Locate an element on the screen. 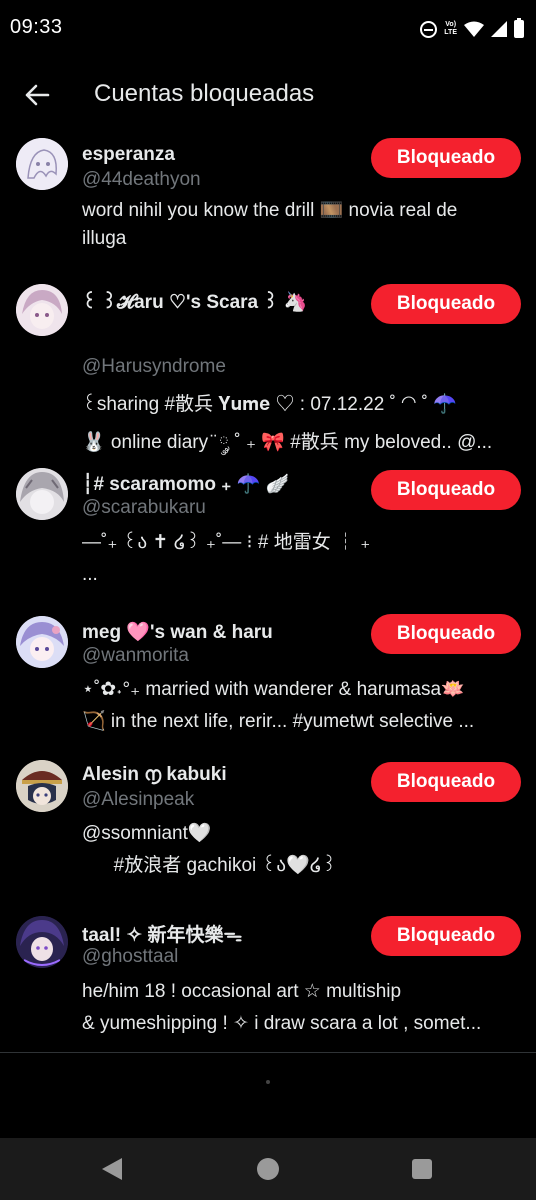  user-handle: @scarabukaru is located at coordinates (144, 507).